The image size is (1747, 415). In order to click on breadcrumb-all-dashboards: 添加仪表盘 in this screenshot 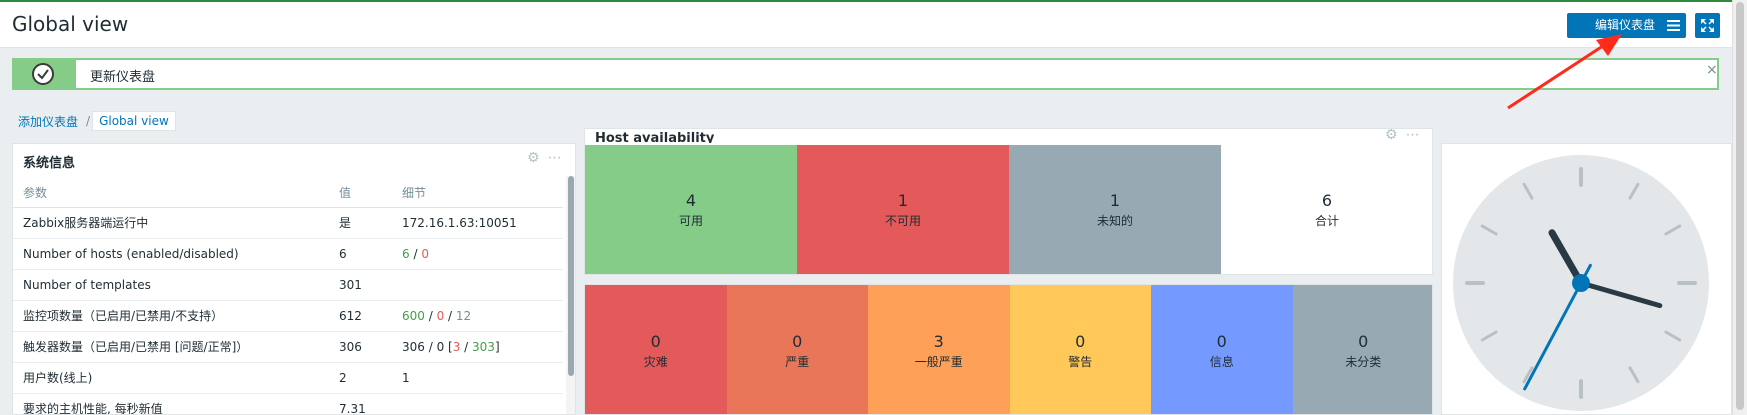, I will do `click(48, 121)`.